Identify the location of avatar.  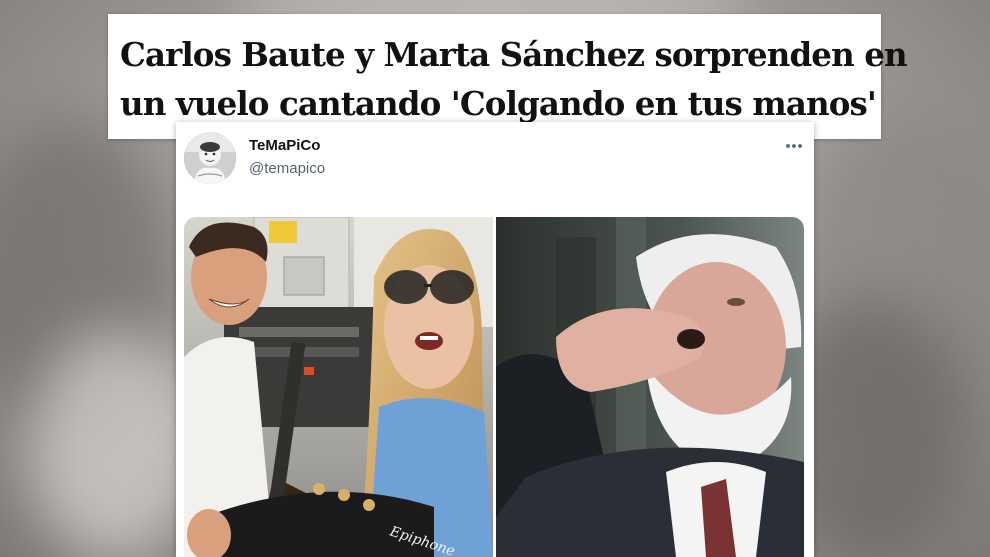
(210, 158).